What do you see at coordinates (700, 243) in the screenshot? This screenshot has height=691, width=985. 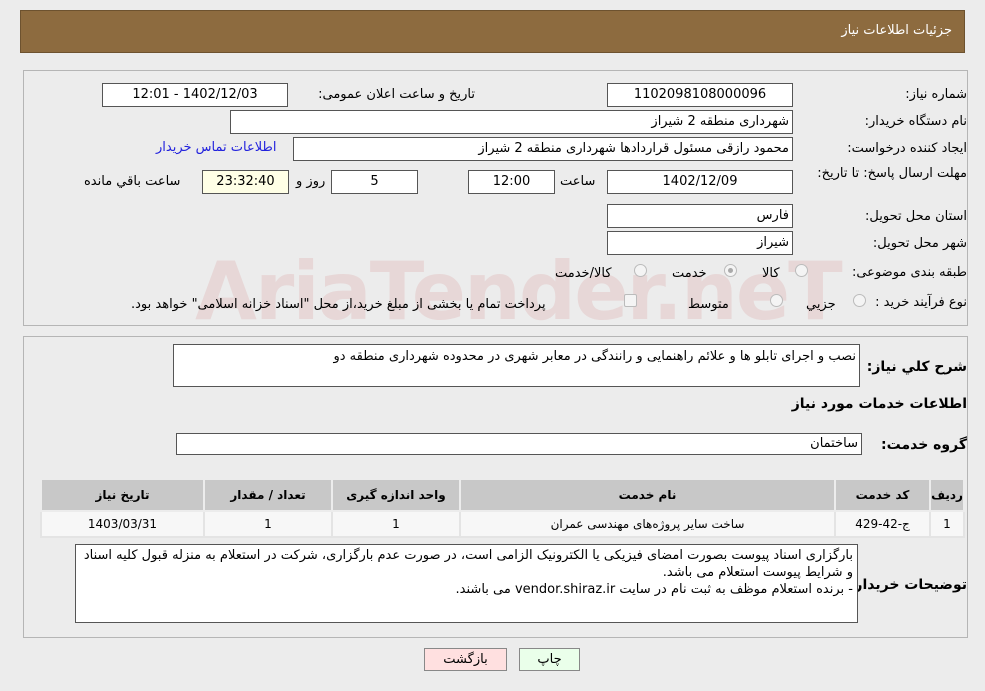 I see `city-field: شیراز` at bounding box center [700, 243].